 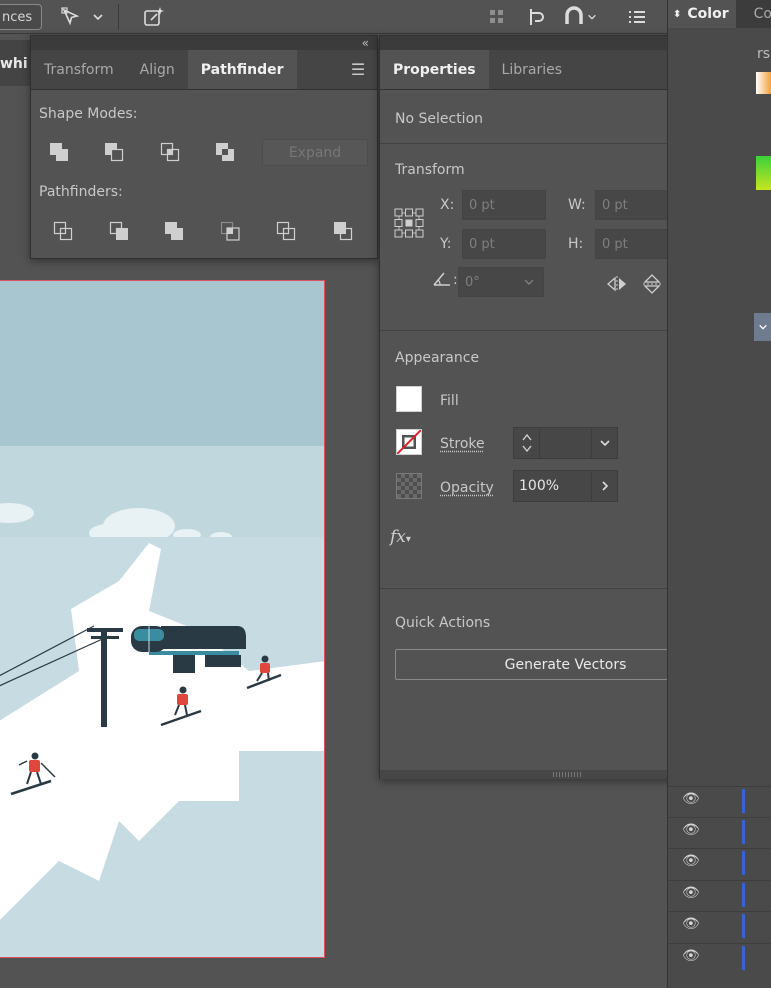 What do you see at coordinates (652, 284) in the screenshot?
I see `flip-vertical-icon` at bounding box center [652, 284].